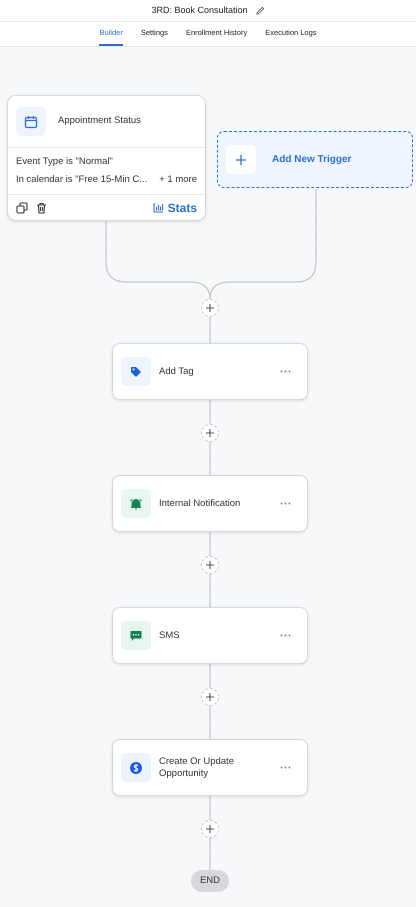  I want to click on action-title: Create Or Update Opportunity, so click(197, 768).